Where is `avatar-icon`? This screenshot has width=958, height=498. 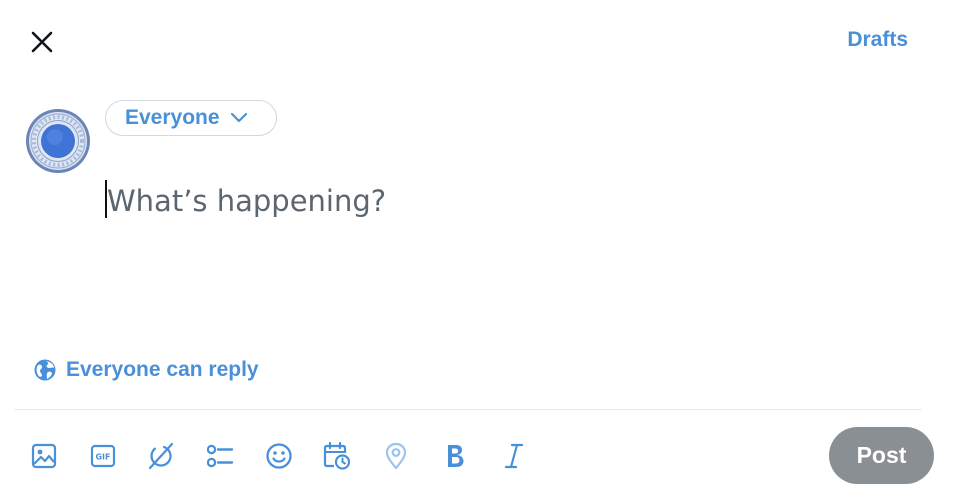 avatar-icon is located at coordinates (58, 141).